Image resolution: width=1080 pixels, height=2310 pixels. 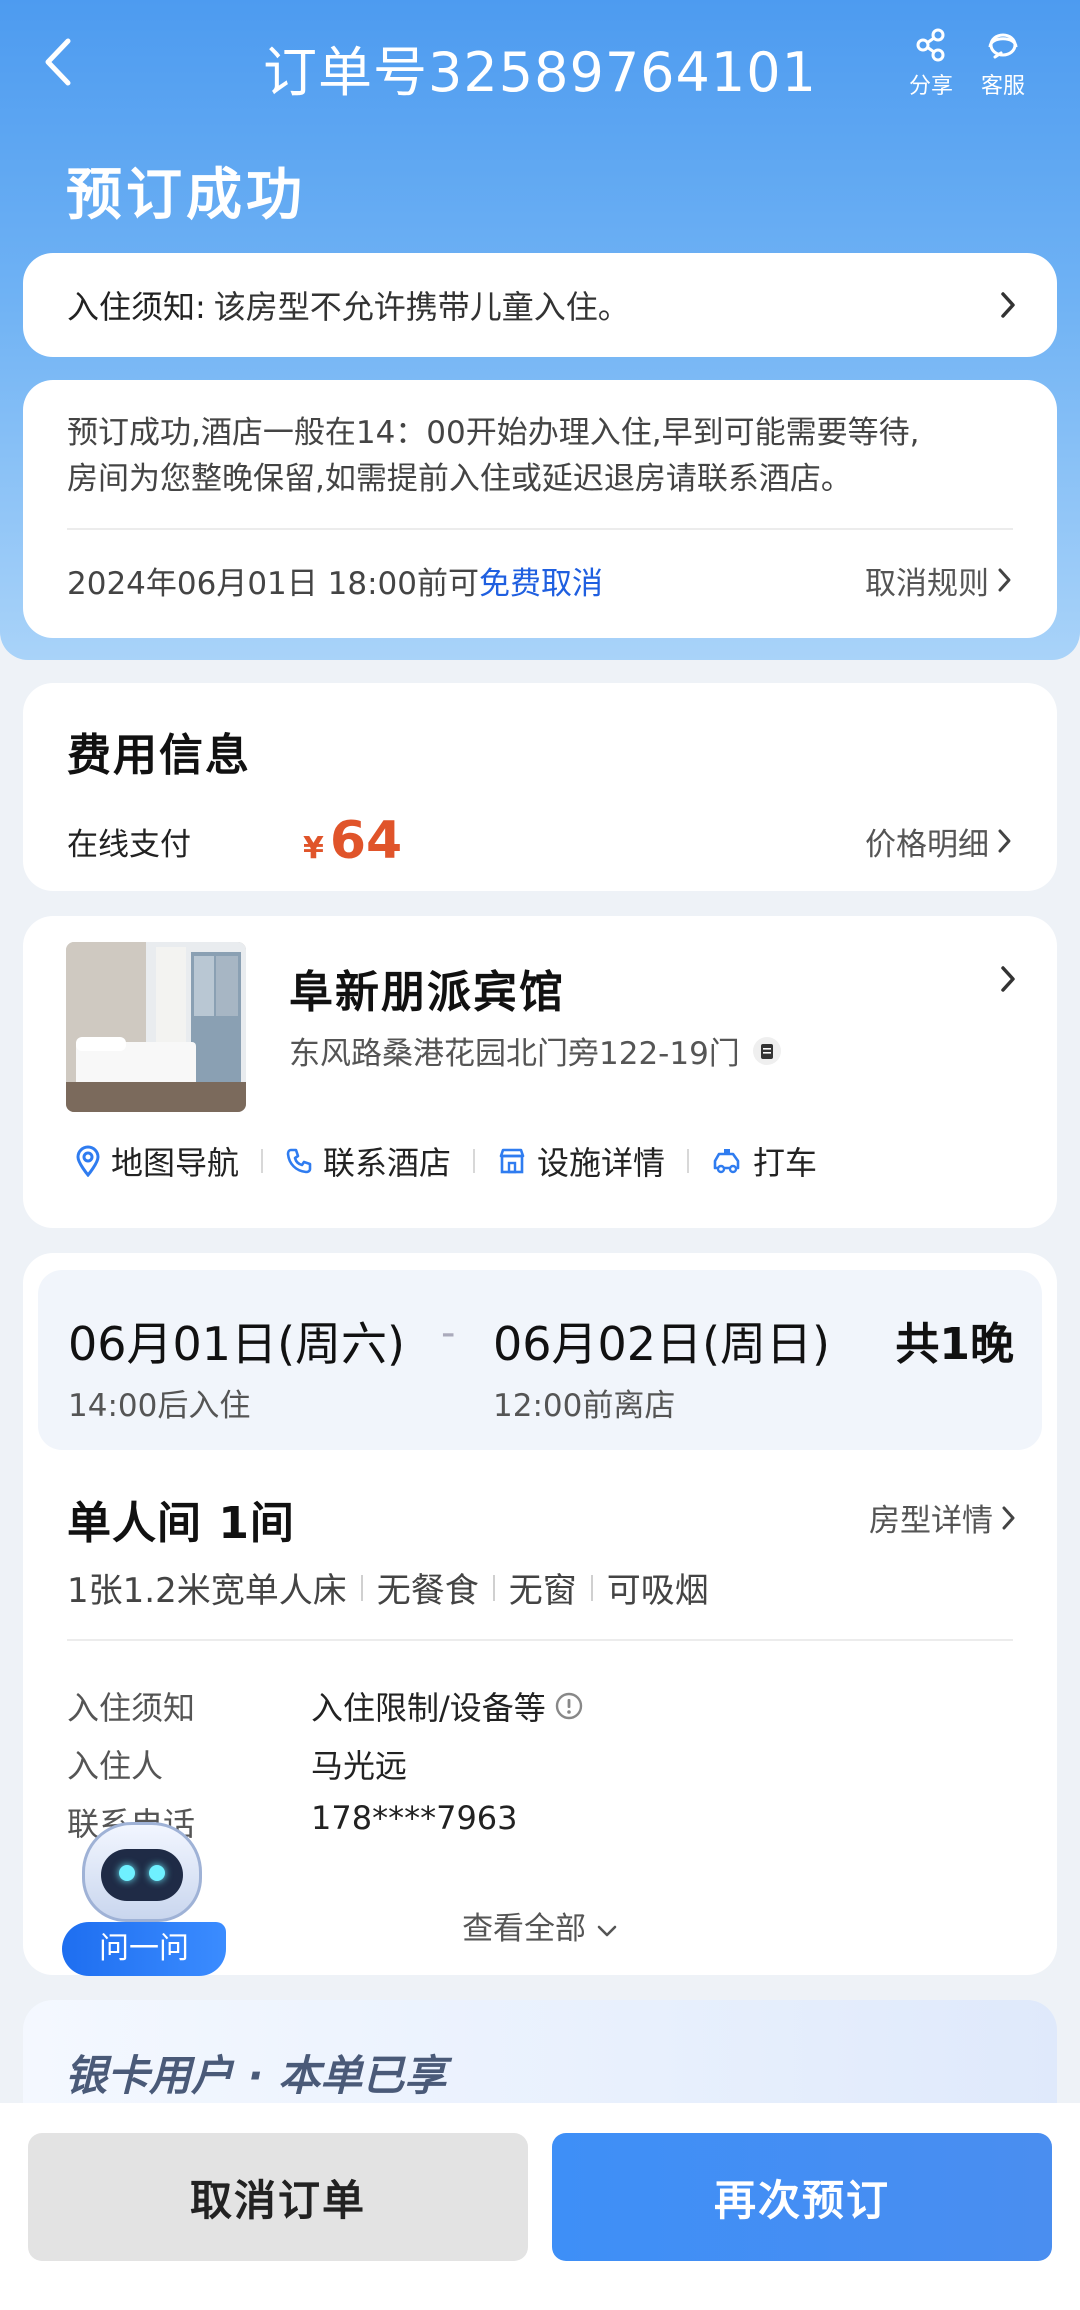 I want to click on checkin-info-line2: 房间为您整晚保留,如需提前入住或延迟退房请联系酒店。, so click(x=459, y=479).